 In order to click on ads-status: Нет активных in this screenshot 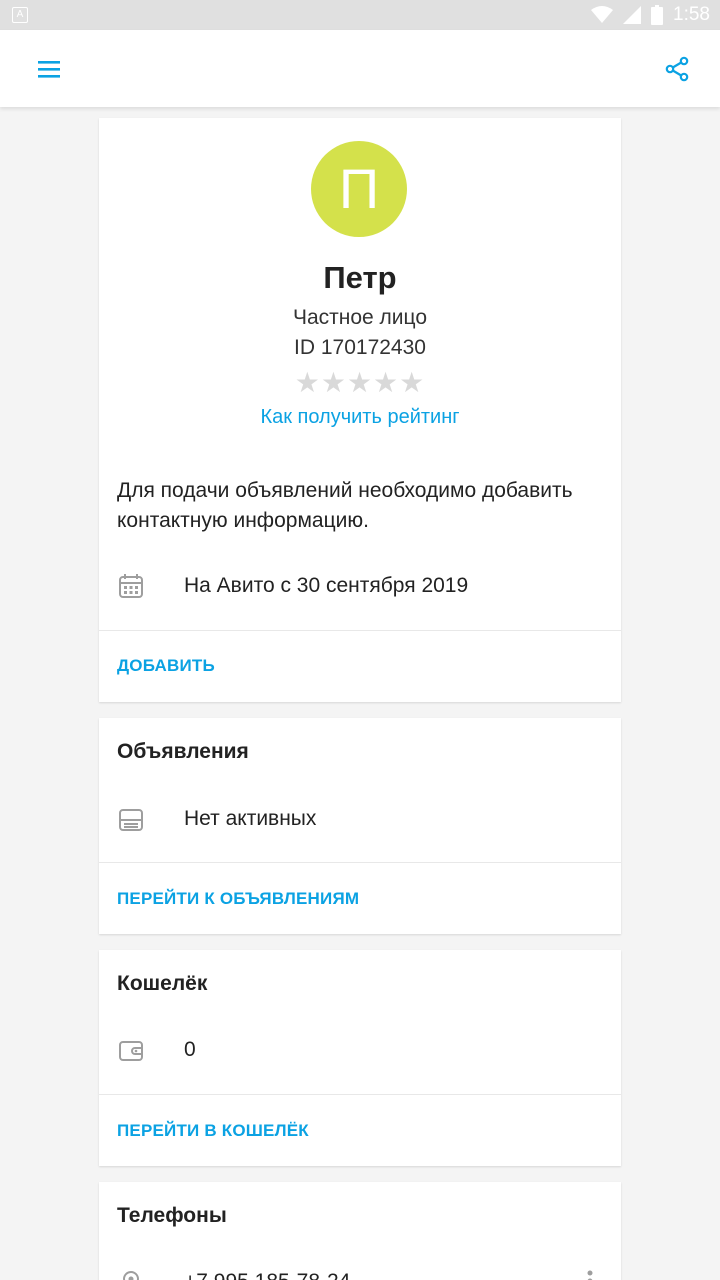, I will do `click(250, 818)`.